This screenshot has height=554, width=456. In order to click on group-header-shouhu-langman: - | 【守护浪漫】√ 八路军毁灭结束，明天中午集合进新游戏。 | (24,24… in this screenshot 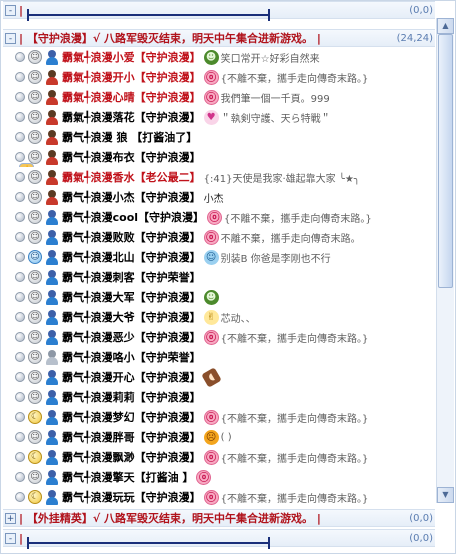, I will do `click(219, 38)`.